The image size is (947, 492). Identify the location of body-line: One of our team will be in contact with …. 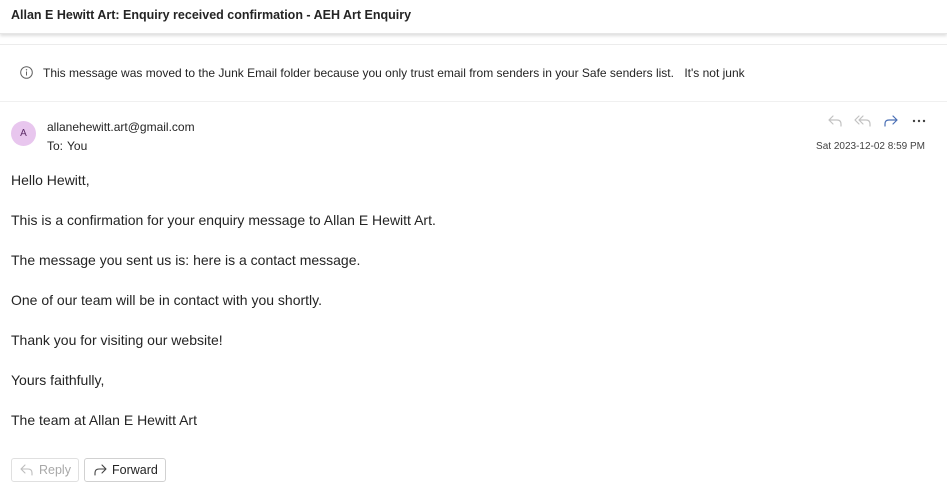
(166, 300).